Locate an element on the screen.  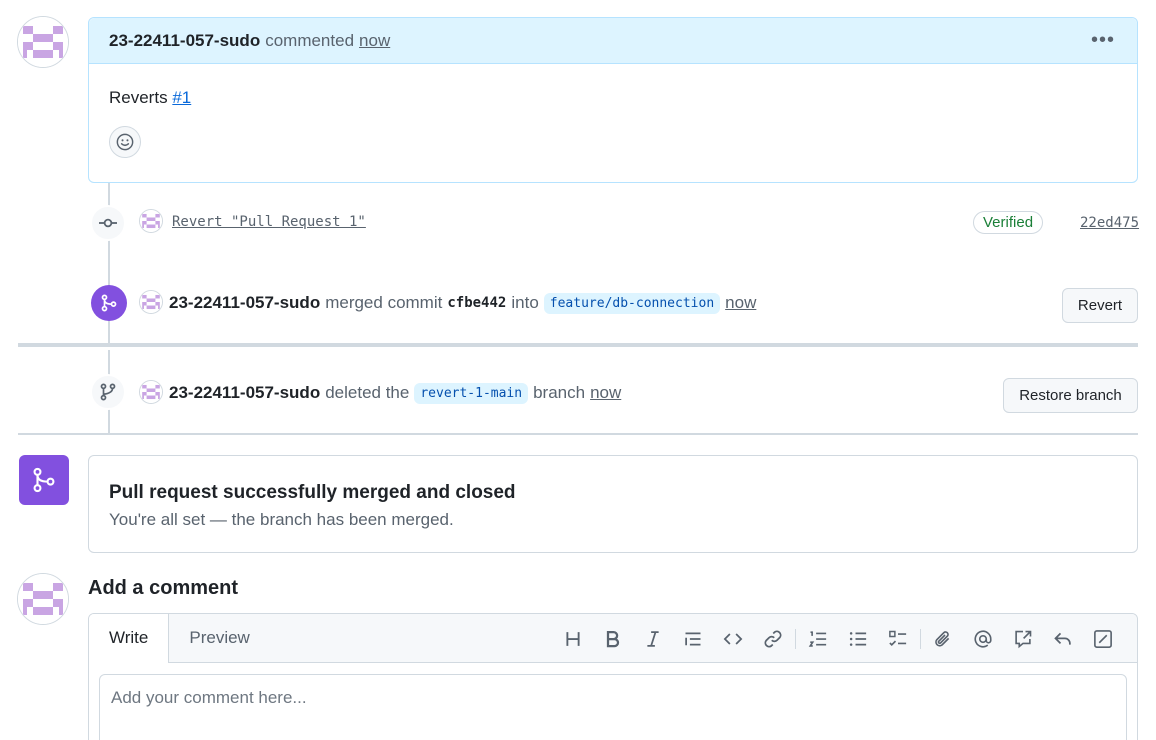
branch-badge is located at coordinates (108, 392).